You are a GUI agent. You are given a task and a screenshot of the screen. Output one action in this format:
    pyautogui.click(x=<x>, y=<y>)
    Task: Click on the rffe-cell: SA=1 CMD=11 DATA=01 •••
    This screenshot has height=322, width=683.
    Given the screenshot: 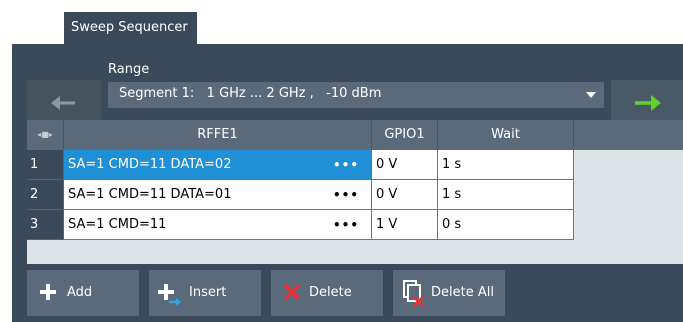 What is the action you would take?
    pyautogui.click(x=218, y=195)
    